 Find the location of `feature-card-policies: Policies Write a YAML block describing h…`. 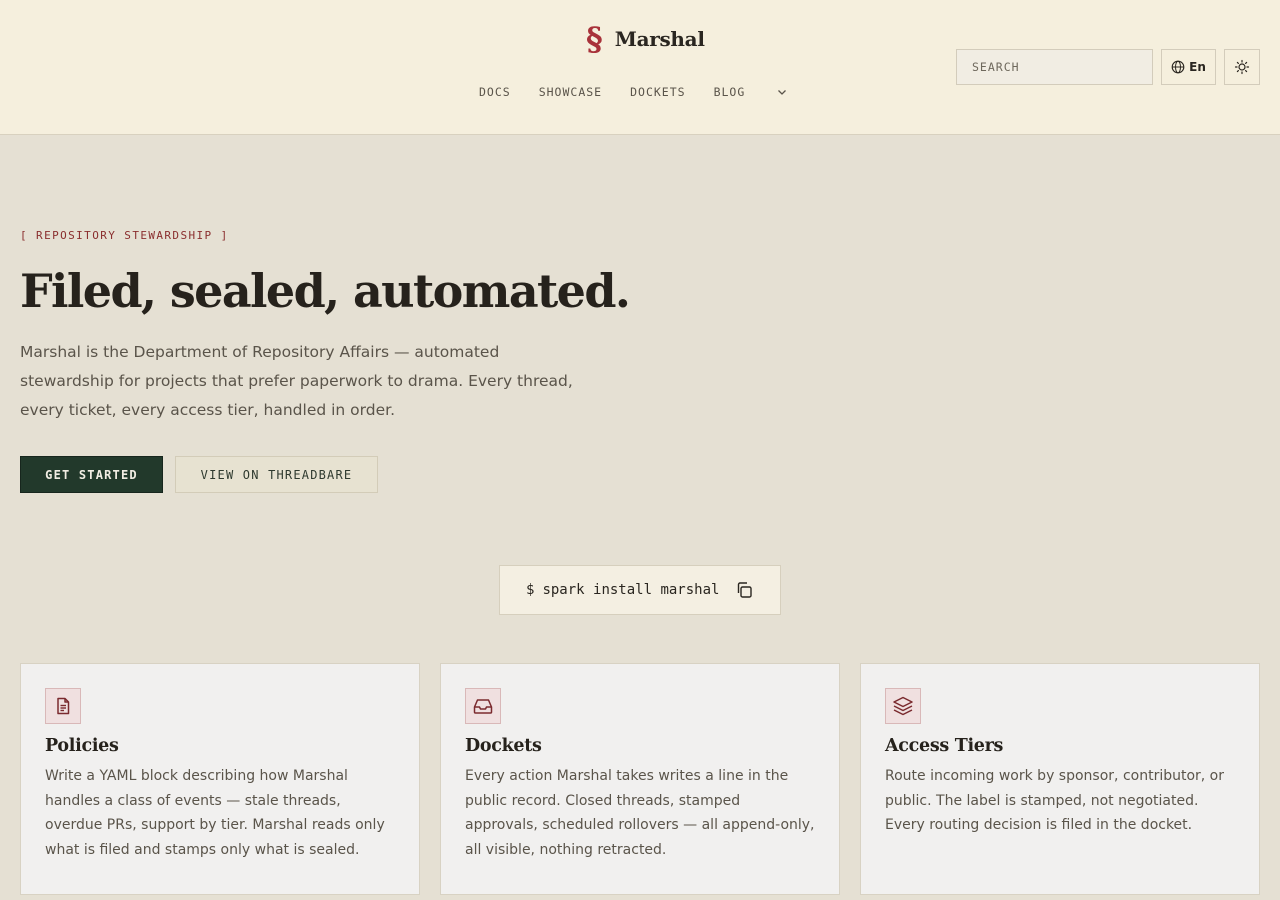

feature-card-policies: Policies Write a YAML block describing h… is located at coordinates (220, 779).